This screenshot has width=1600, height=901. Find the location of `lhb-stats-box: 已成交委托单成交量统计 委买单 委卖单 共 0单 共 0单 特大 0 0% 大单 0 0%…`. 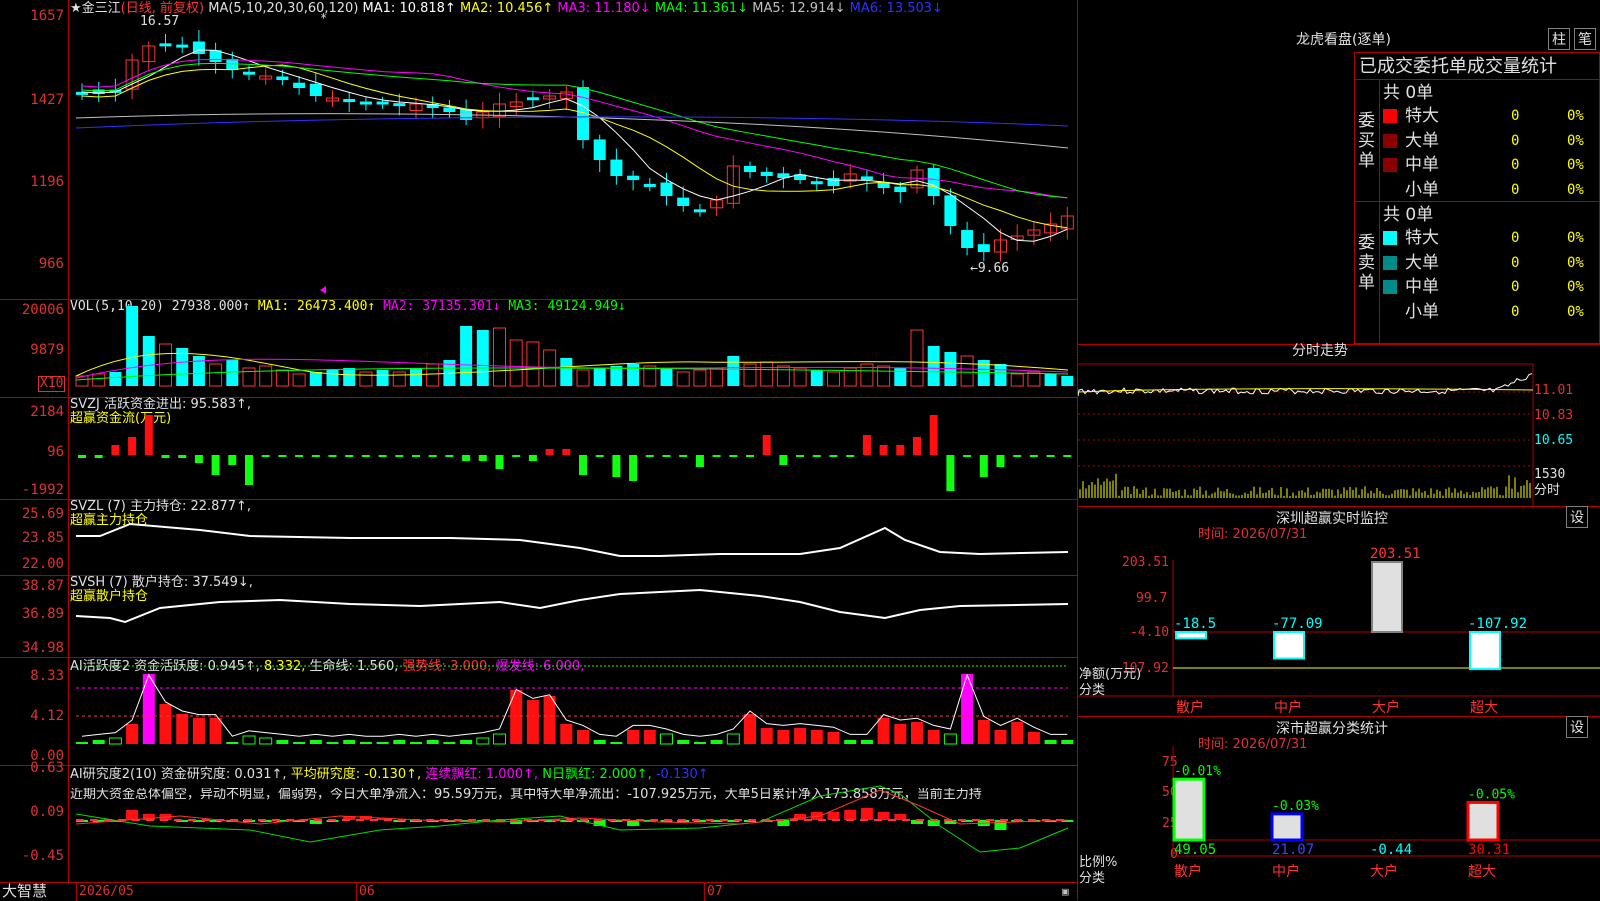

lhb-stats-box: 已成交委托单成交量统计 委买单 委卖单 共 0单 共 0单 特大 0 0% 大单 0 0%… is located at coordinates (1477, 198).